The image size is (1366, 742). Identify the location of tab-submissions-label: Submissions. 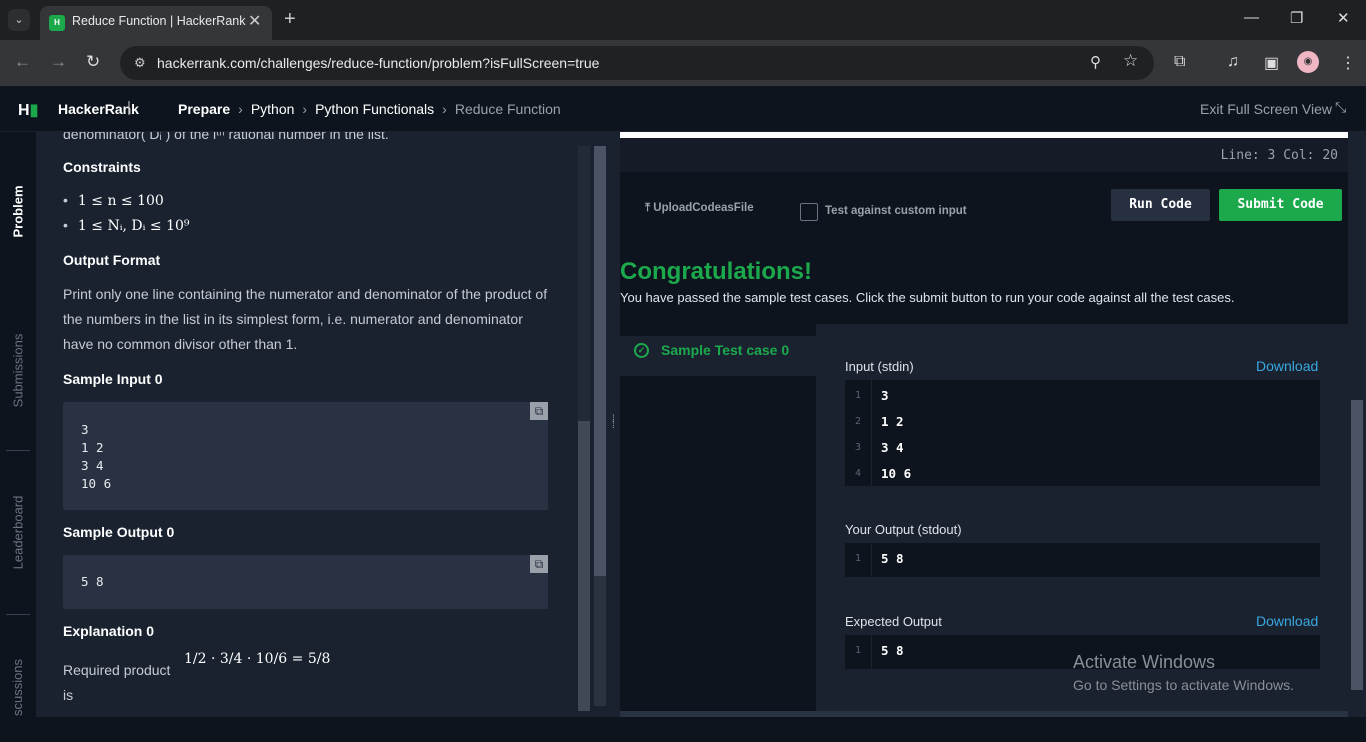
(18, 370).